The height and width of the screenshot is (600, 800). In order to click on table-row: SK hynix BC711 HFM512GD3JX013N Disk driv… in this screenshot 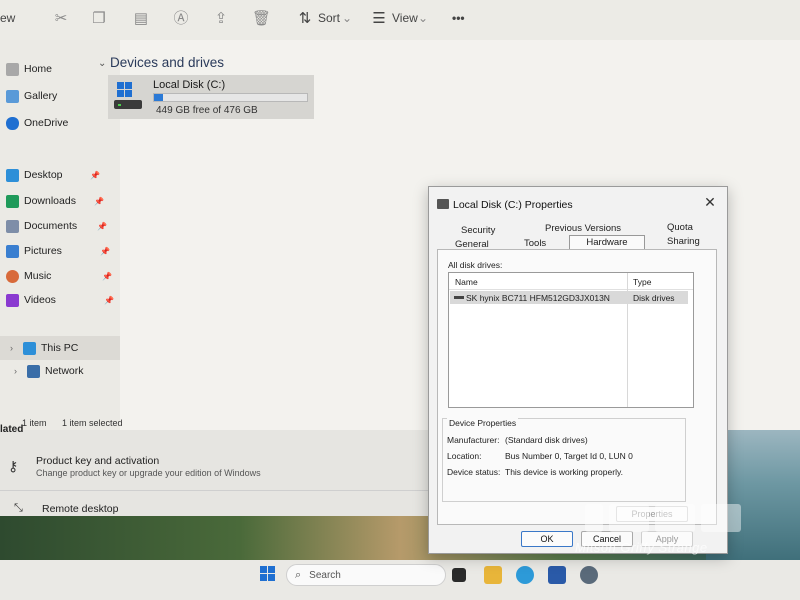, I will do `click(569, 297)`.